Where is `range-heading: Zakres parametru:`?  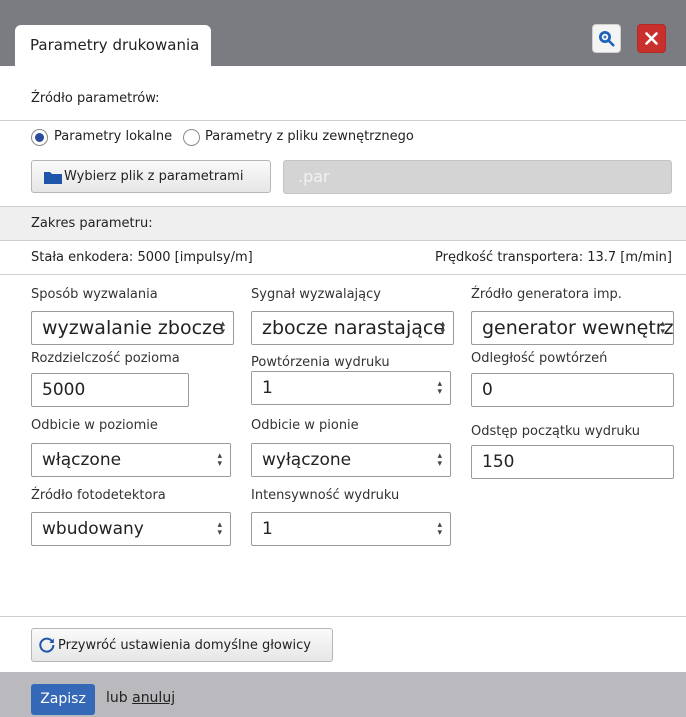
range-heading: Zakres parametru: is located at coordinates (92, 223).